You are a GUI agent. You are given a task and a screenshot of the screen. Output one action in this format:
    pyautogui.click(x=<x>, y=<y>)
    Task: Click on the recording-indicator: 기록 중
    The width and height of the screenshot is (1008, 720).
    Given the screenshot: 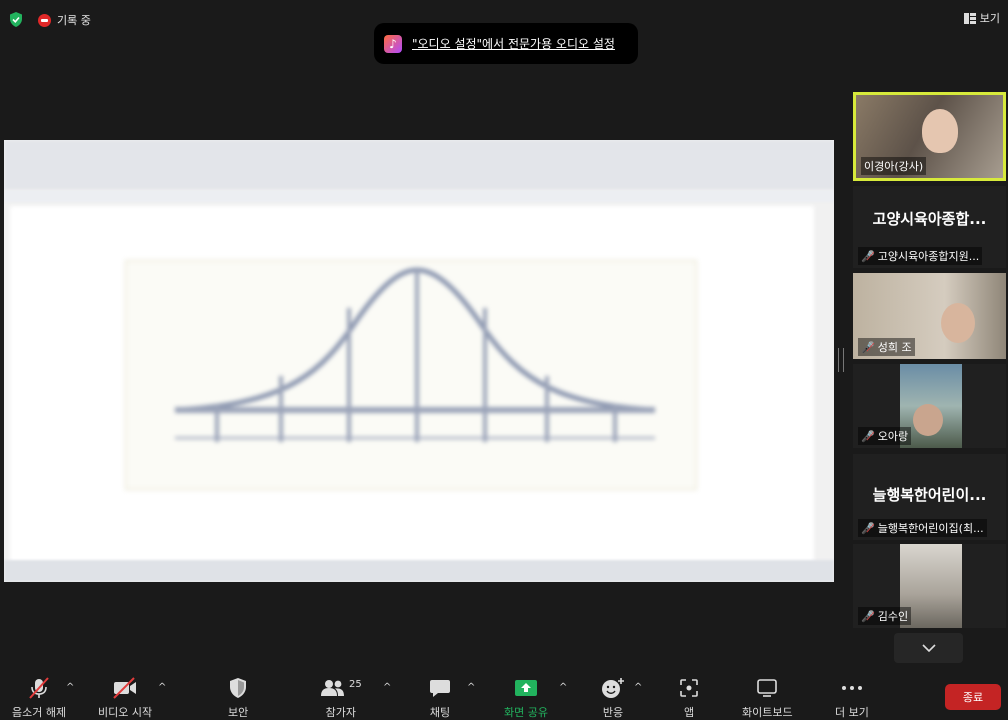 What is the action you would take?
    pyautogui.click(x=64, y=20)
    